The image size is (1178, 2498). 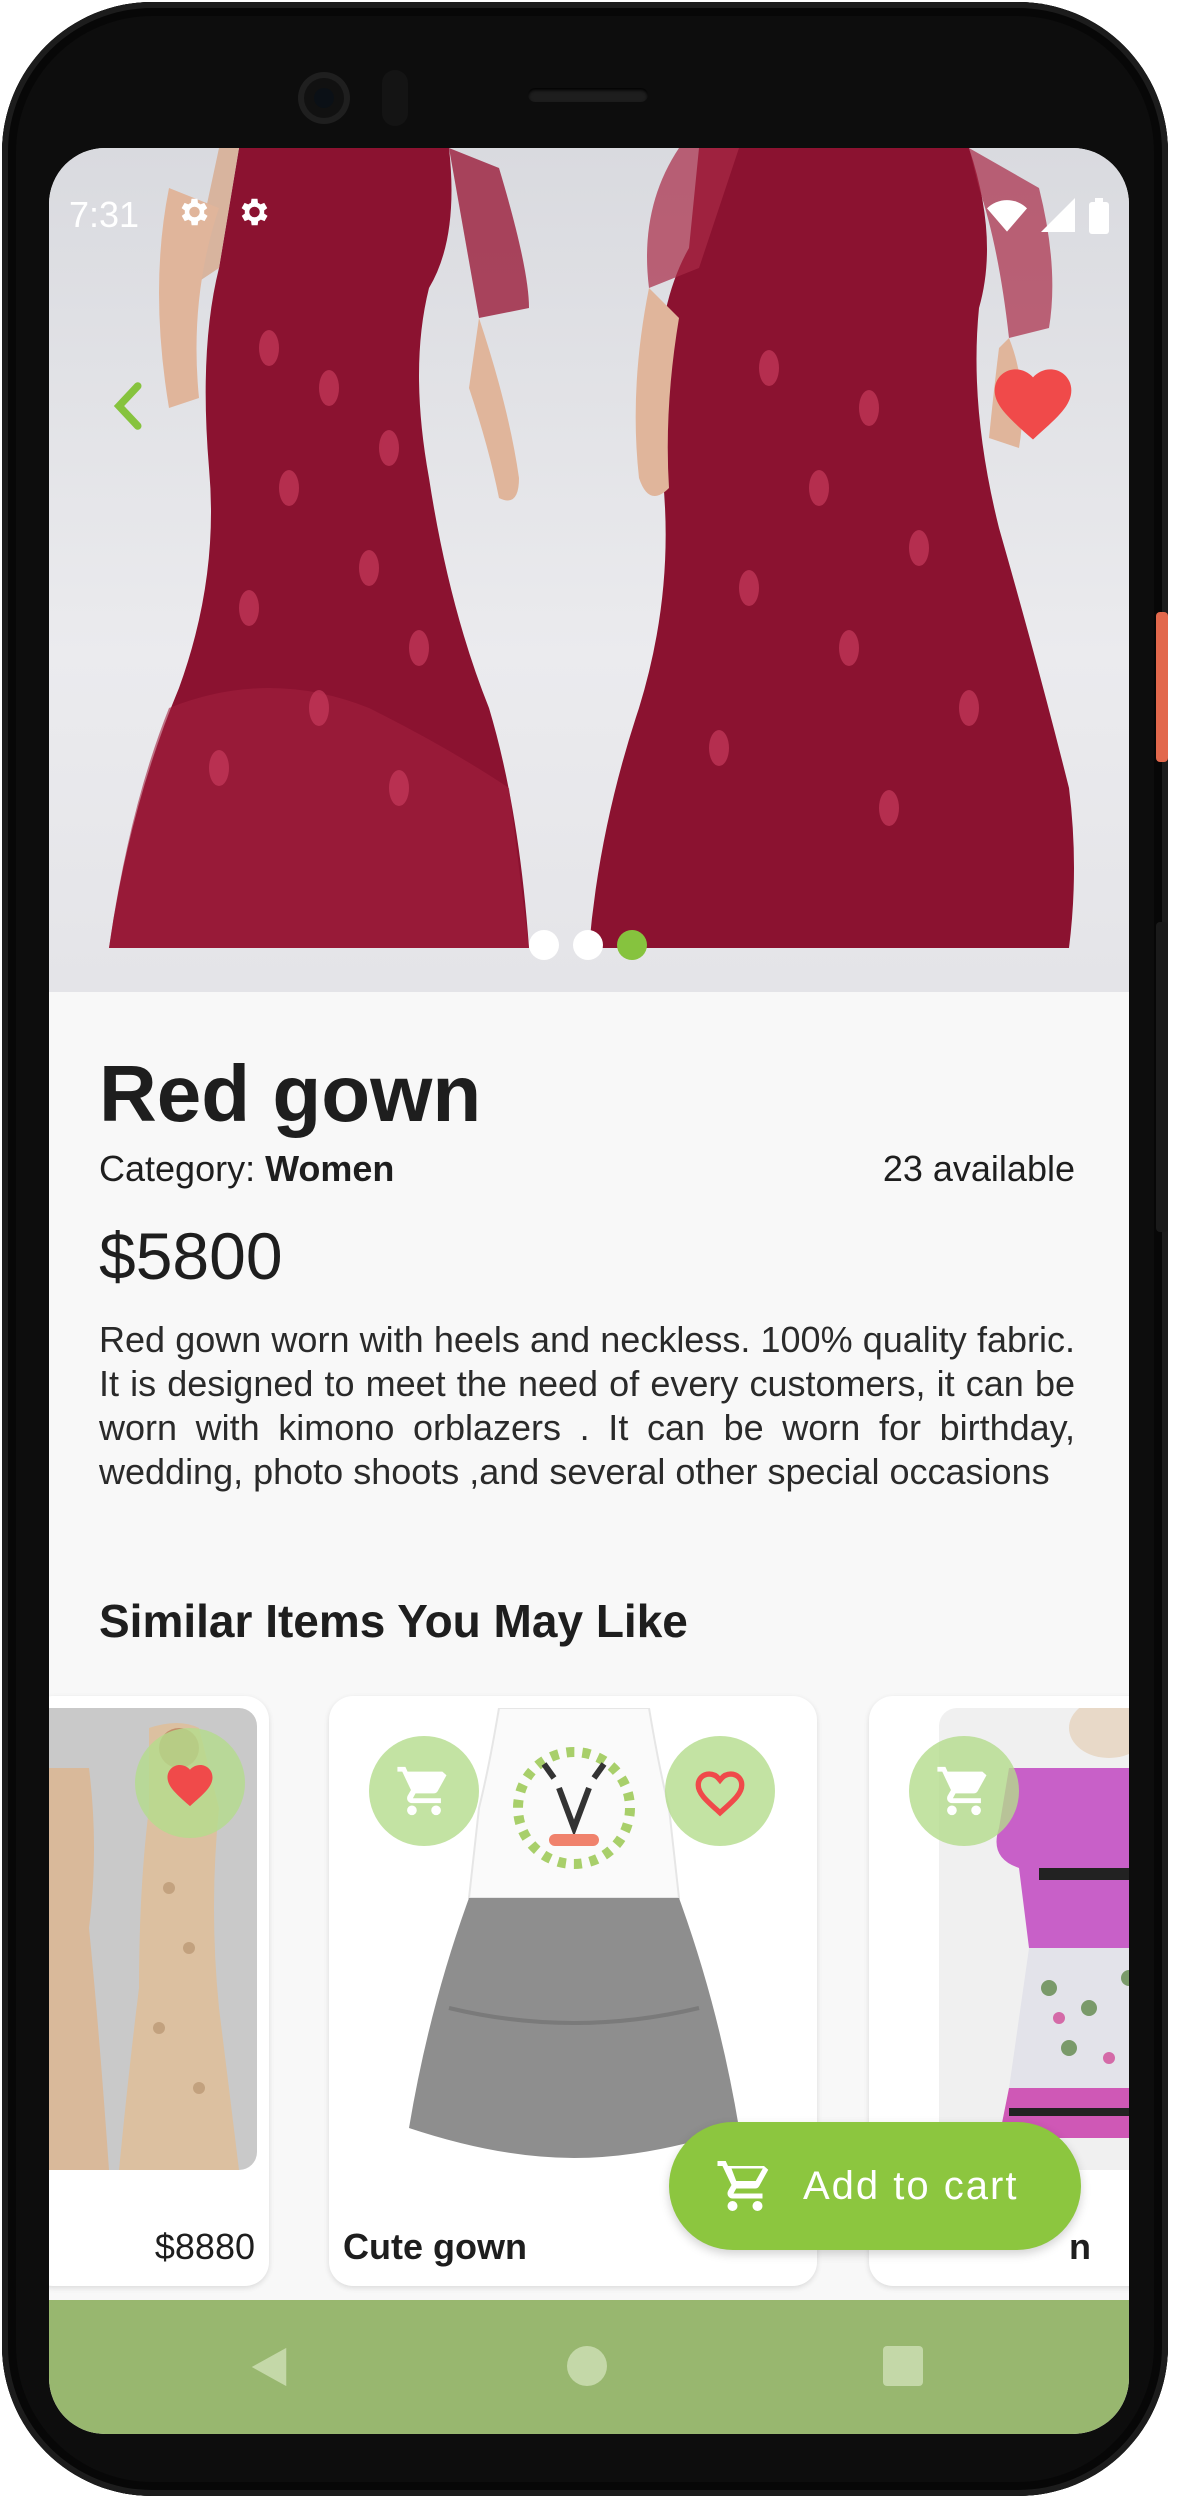 I want to click on system-icons, so click(x=1048, y=216).